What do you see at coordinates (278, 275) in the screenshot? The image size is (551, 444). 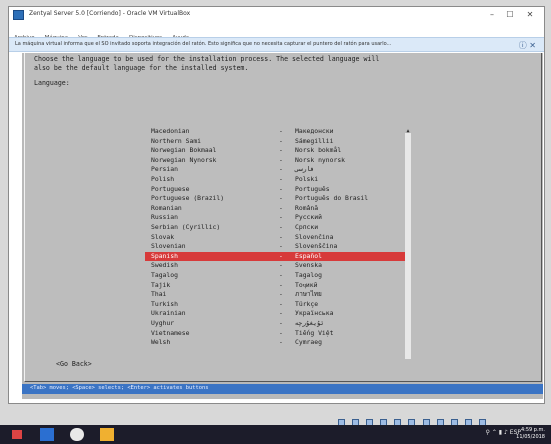 I see `language-option: Tagalog - Tagalog` at bounding box center [278, 275].